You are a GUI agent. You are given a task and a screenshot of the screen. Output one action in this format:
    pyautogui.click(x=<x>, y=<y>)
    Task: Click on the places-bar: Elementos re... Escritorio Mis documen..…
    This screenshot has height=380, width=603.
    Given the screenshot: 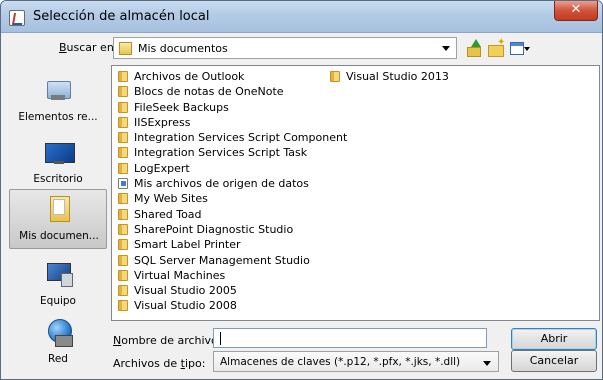 What is the action you would take?
    pyautogui.click(x=58, y=218)
    